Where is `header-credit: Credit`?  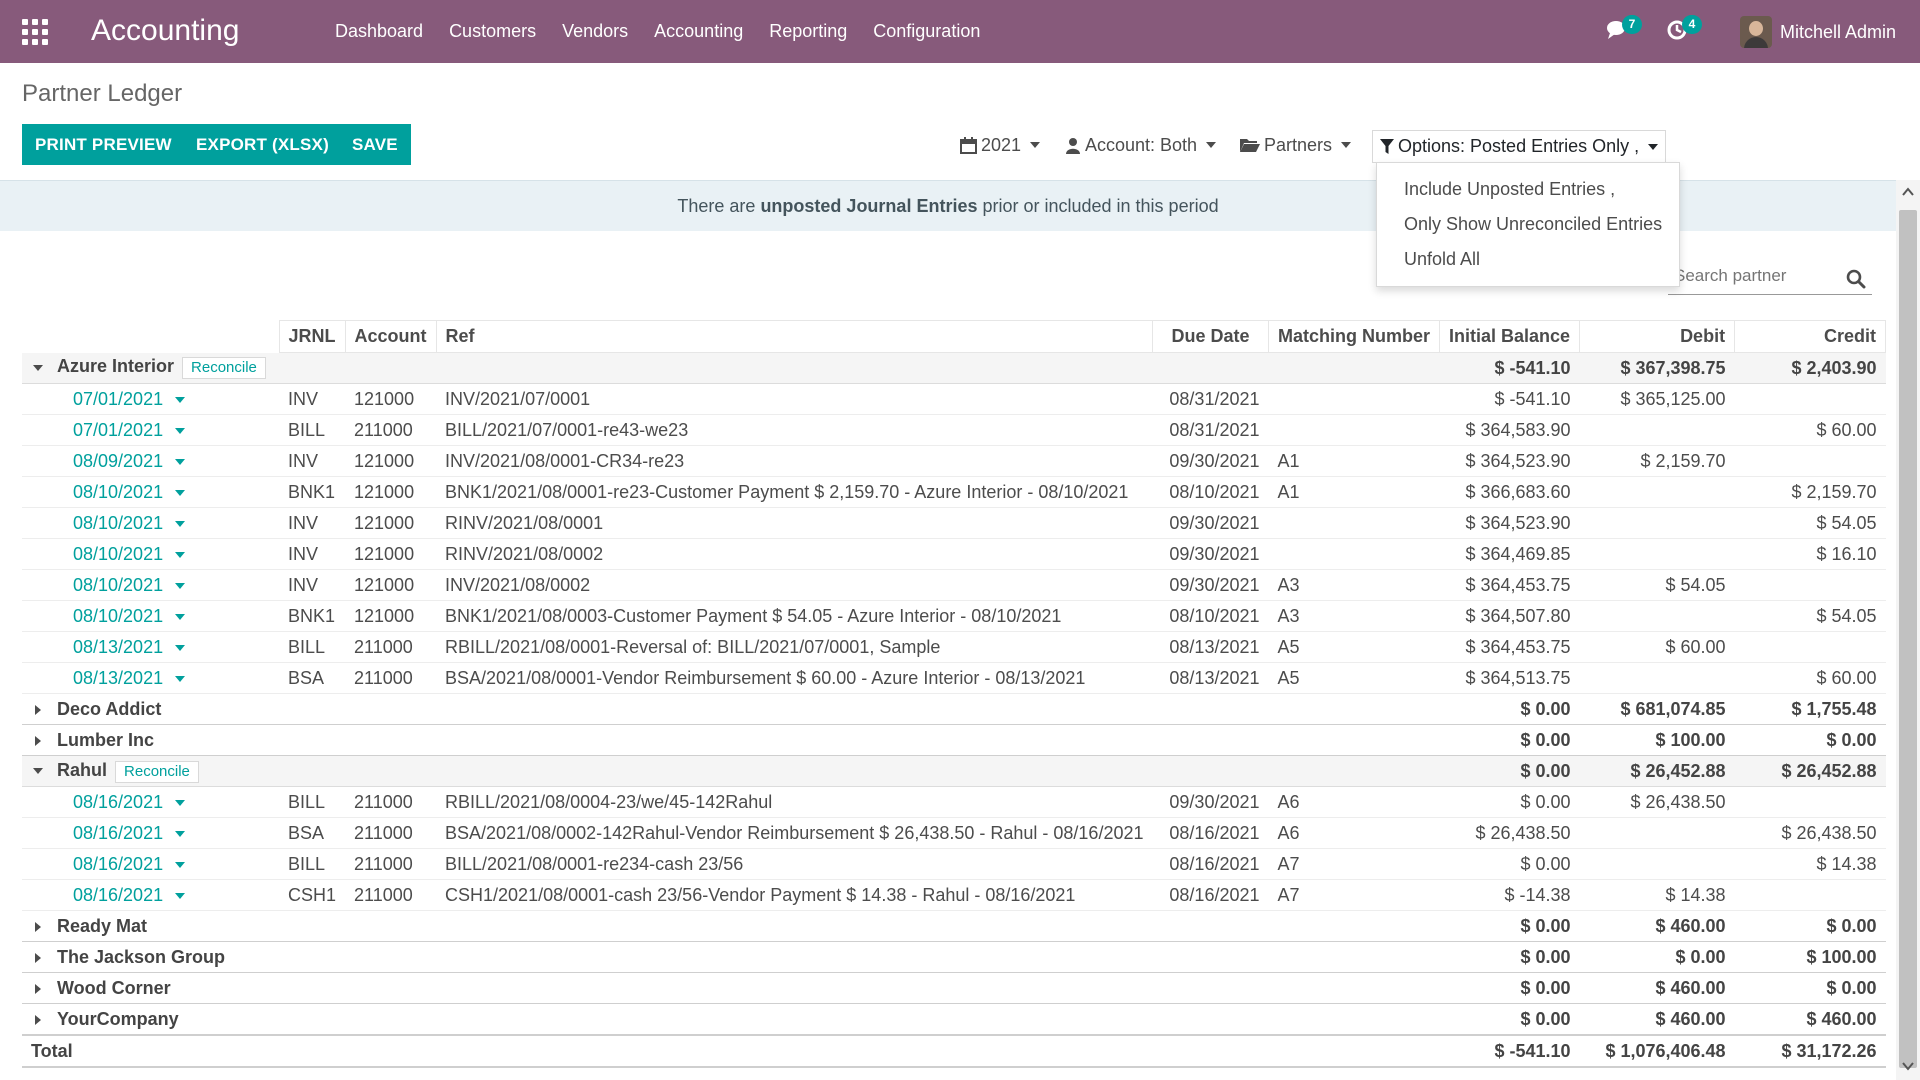 header-credit: Credit is located at coordinates (1810, 336).